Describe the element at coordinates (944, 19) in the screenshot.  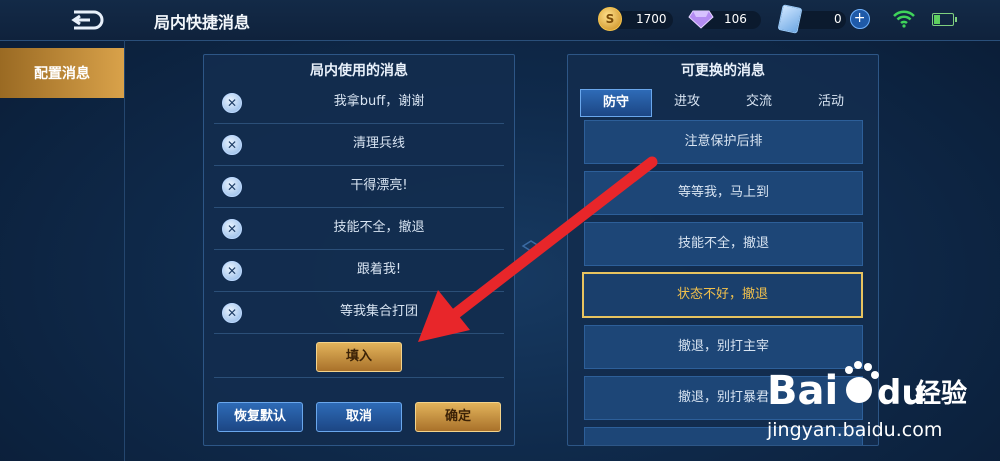
I see `battery-icon` at that location.